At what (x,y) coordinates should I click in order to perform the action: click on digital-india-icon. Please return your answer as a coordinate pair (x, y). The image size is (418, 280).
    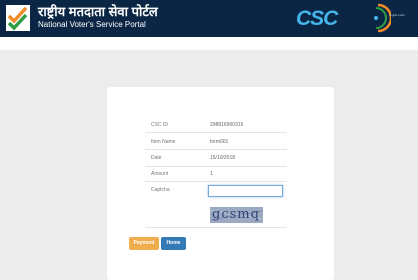
    Looking at the image, I should click on (382, 18).